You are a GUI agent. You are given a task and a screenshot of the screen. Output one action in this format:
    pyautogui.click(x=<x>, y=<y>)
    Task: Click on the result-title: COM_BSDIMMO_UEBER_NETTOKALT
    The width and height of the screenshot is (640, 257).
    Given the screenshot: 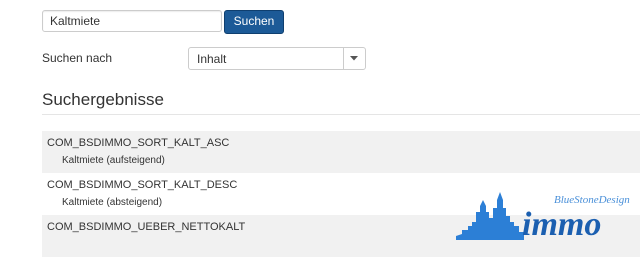 What is the action you would take?
    pyautogui.click(x=146, y=227)
    